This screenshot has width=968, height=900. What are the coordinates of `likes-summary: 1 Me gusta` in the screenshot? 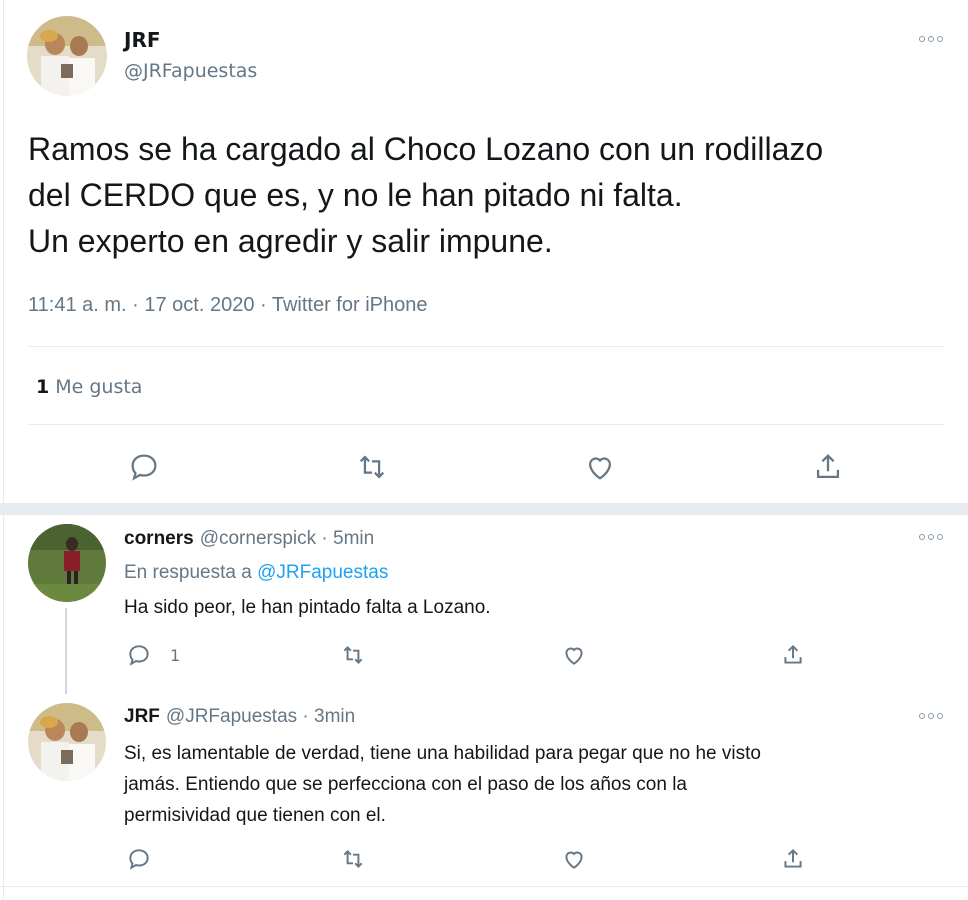 It's located at (89, 387).